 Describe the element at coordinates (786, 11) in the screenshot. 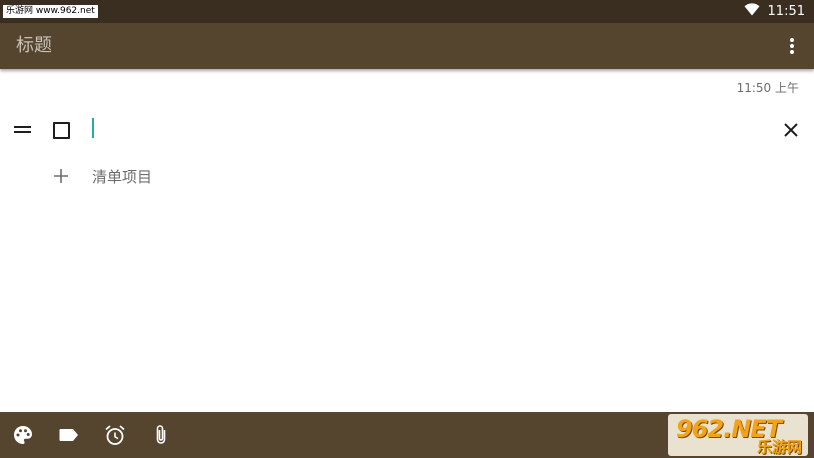

I see `status-time: 11:51` at that location.